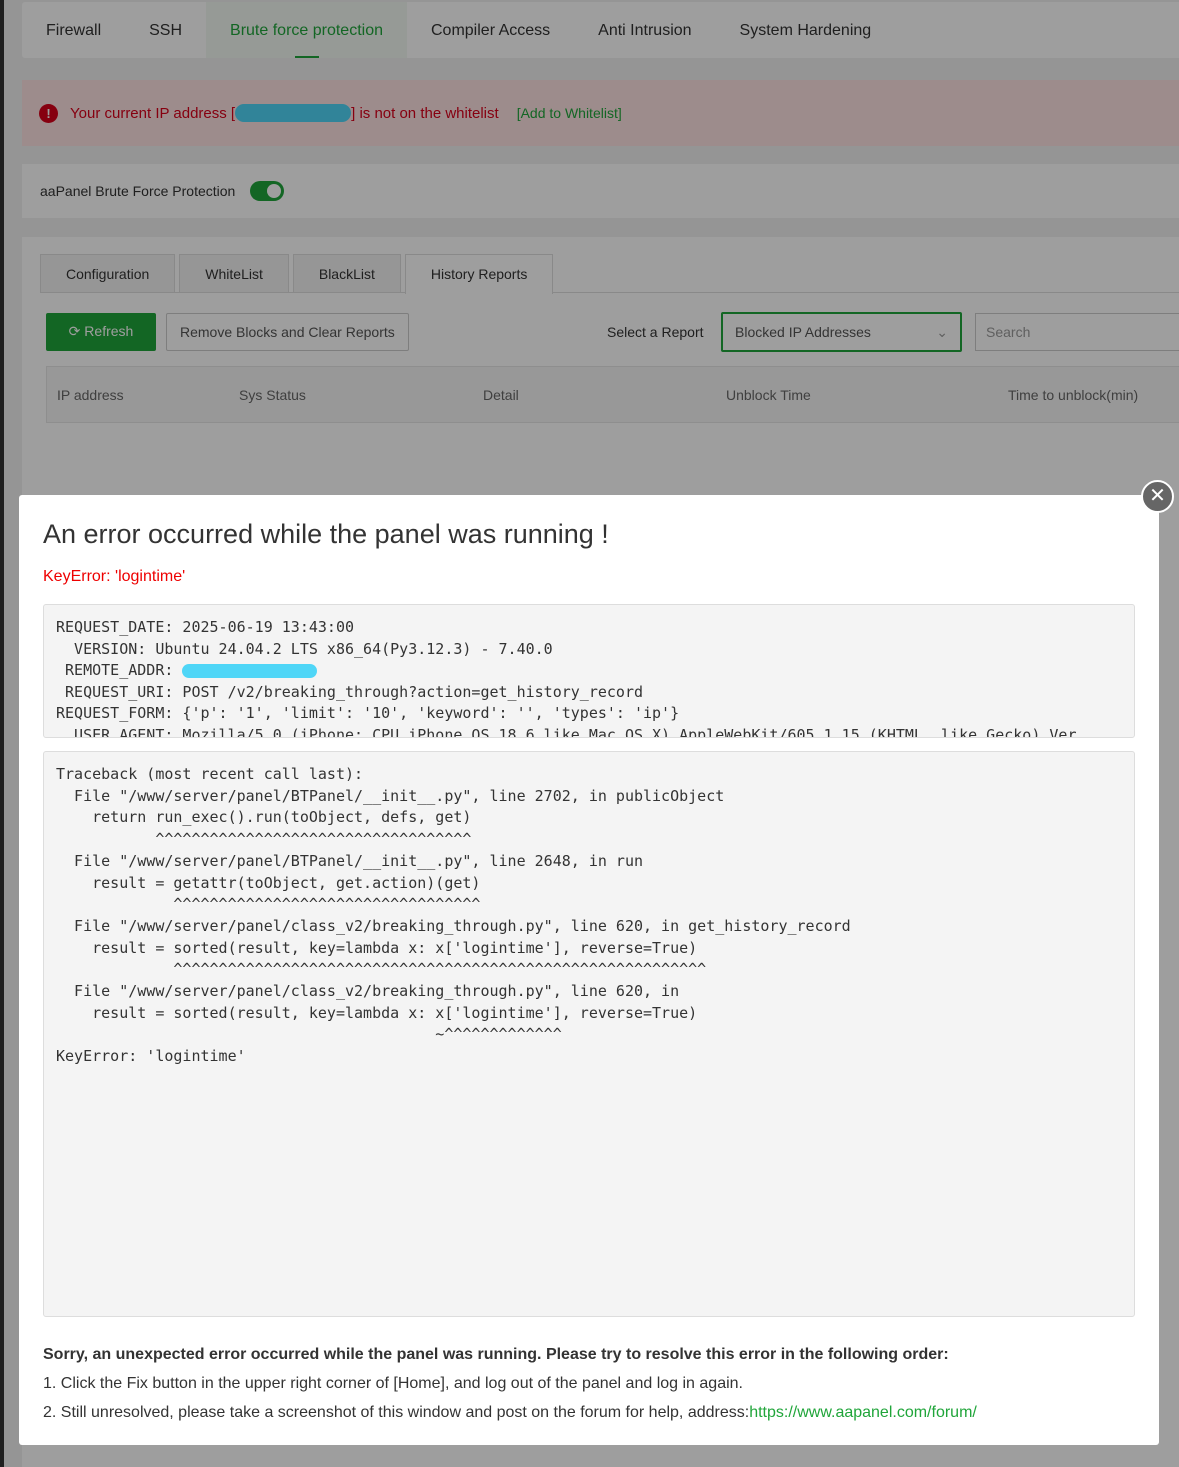  What do you see at coordinates (250, 670) in the screenshot?
I see `redacted-ip` at bounding box center [250, 670].